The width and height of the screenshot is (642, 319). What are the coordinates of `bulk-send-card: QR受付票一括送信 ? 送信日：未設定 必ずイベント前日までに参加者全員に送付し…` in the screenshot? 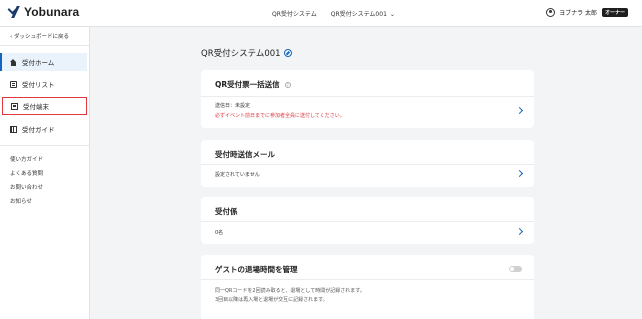 It's located at (367, 99).